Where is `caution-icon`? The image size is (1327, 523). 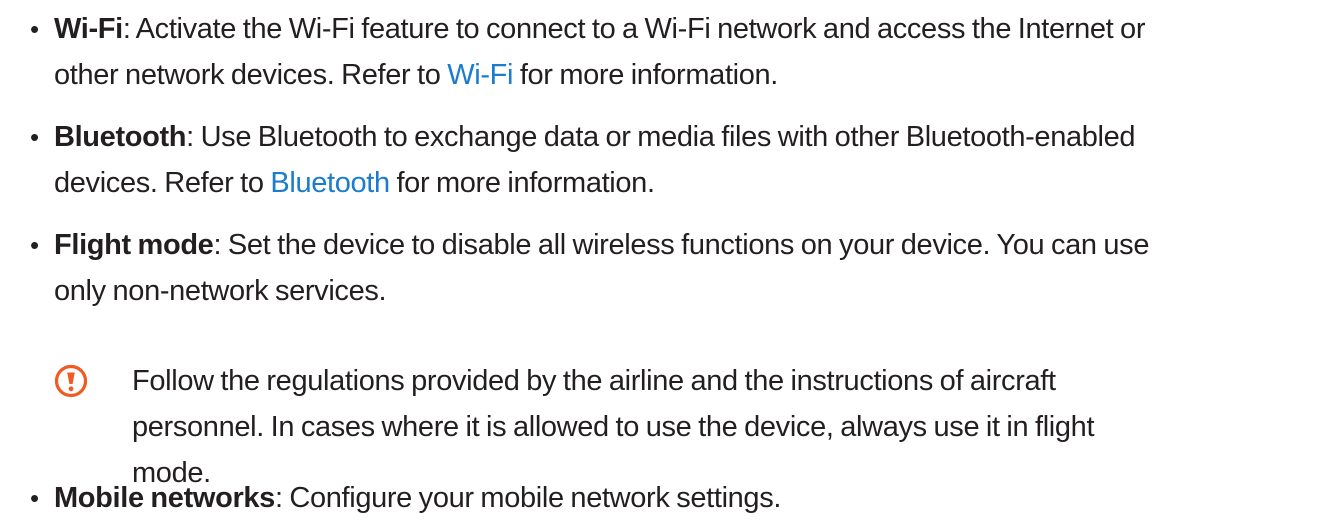
caution-icon is located at coordinates (71, 381).